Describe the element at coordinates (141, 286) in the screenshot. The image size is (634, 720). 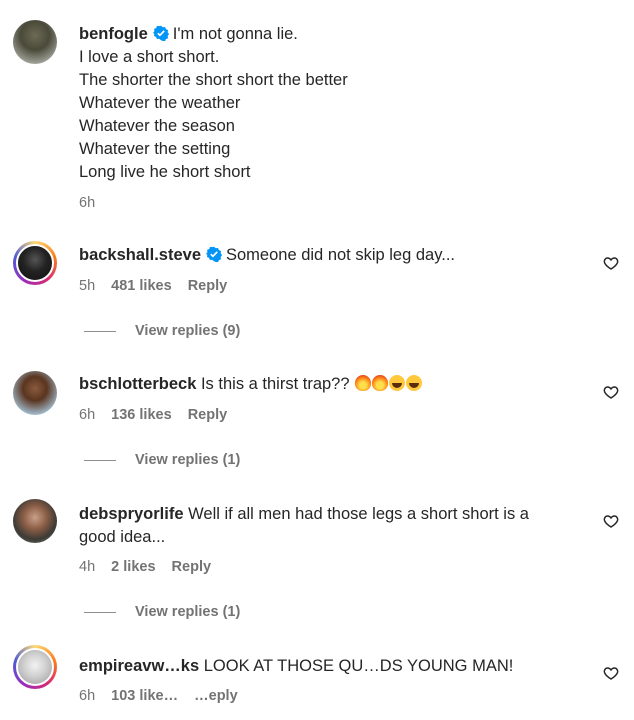
I see `like-count: 481 likes` at that location.